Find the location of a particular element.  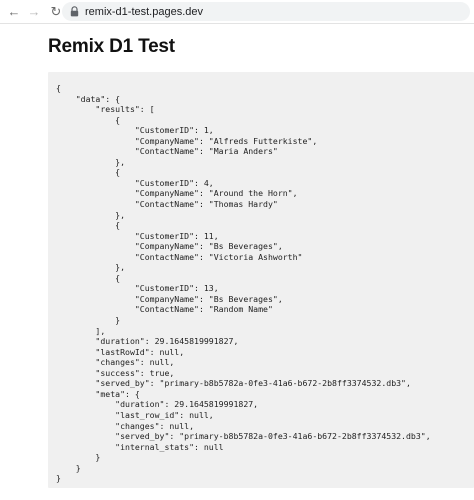

browser-toolbar: ← → ↻ remix-d1-test.pages.dev is located at coordinates (237, 12).